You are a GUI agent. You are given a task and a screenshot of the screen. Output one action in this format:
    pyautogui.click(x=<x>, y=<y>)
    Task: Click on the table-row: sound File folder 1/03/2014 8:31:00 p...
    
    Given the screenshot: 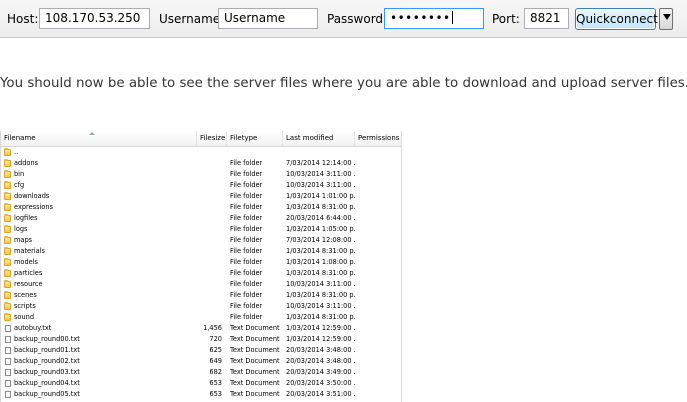 What is the action you would take?
    pyautogui.click(x=201, y=317)
    